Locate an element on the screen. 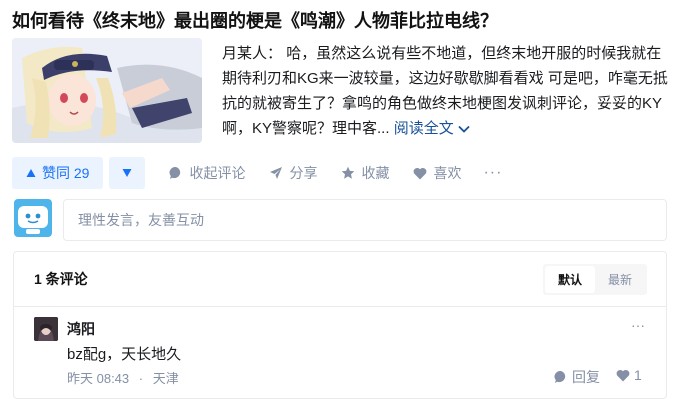 This screenshot has height=412, width=677. default-avatar-icon is located at coordinates (33, 218).